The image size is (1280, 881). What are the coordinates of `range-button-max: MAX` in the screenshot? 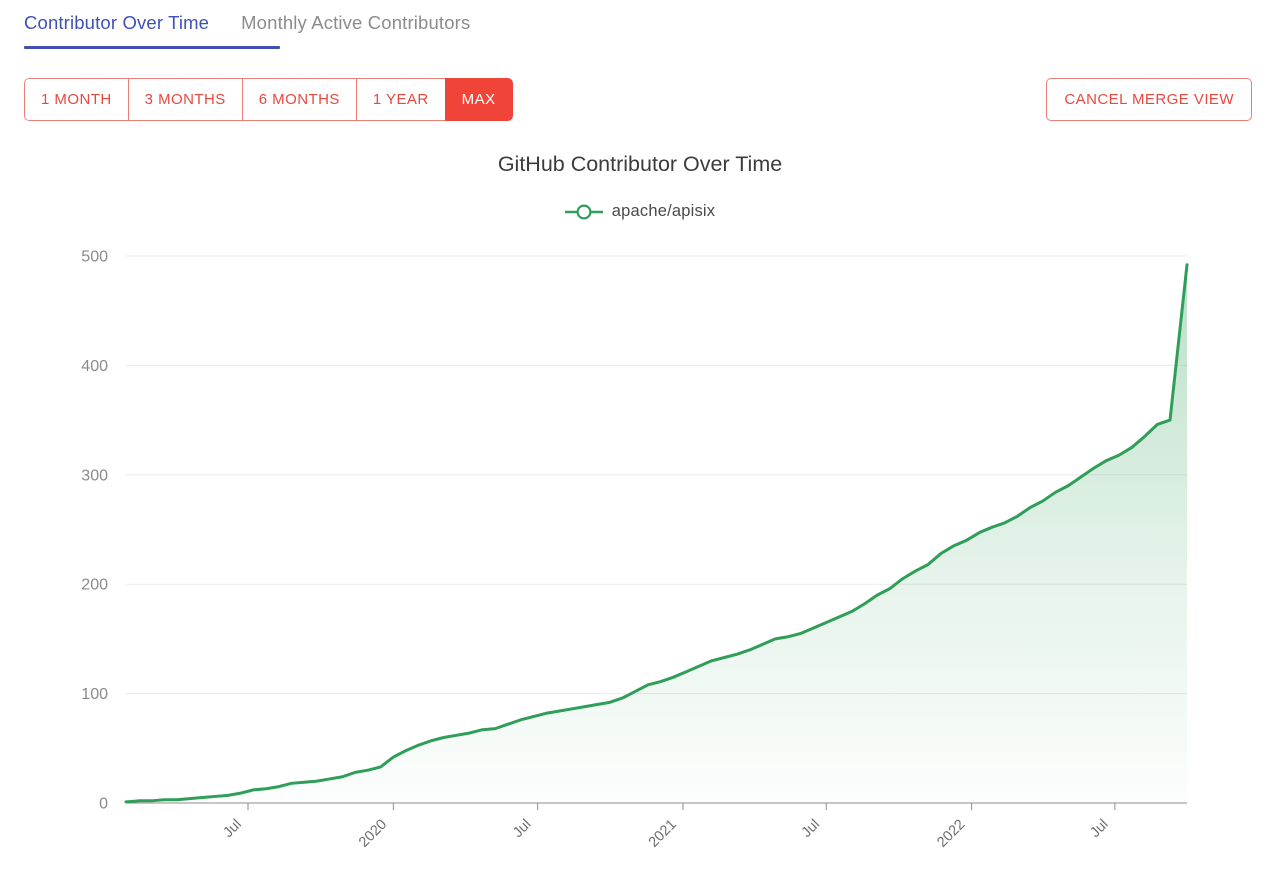 It's located at (478, 99).